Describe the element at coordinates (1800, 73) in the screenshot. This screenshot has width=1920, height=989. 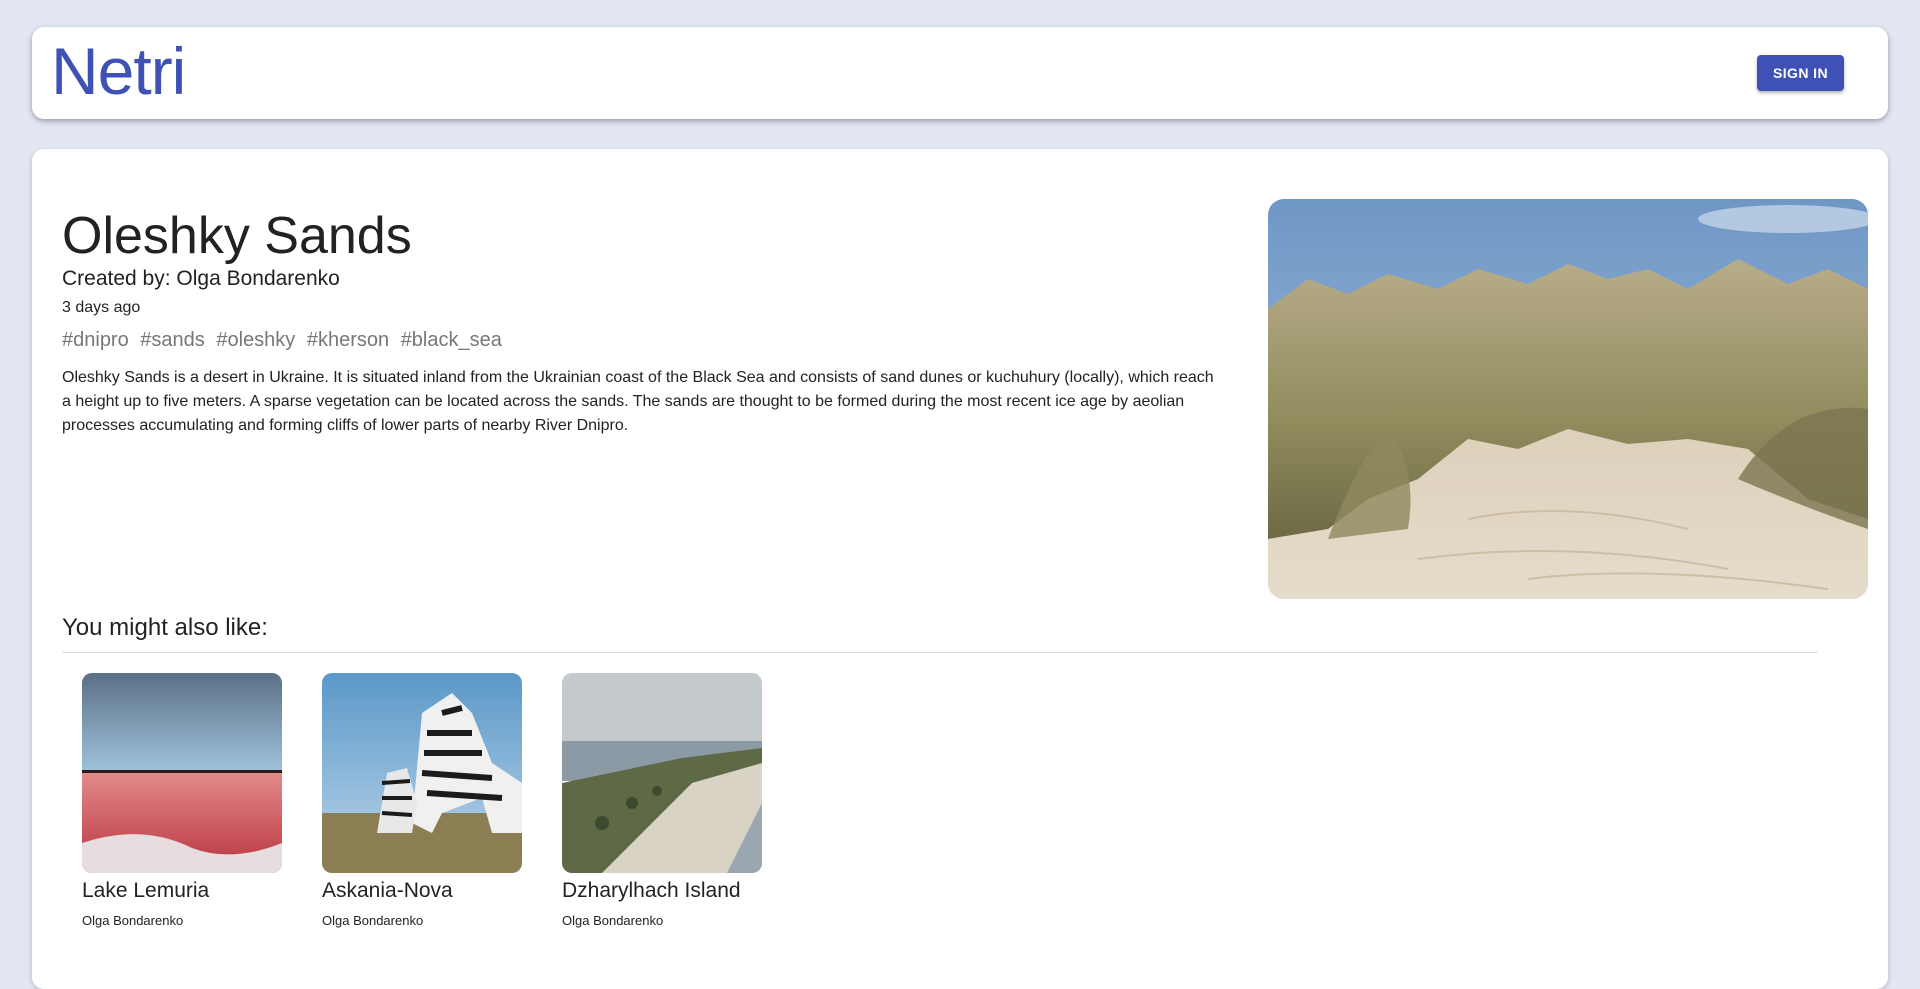
I see `sign-in-button: SIGN IN` at that location.